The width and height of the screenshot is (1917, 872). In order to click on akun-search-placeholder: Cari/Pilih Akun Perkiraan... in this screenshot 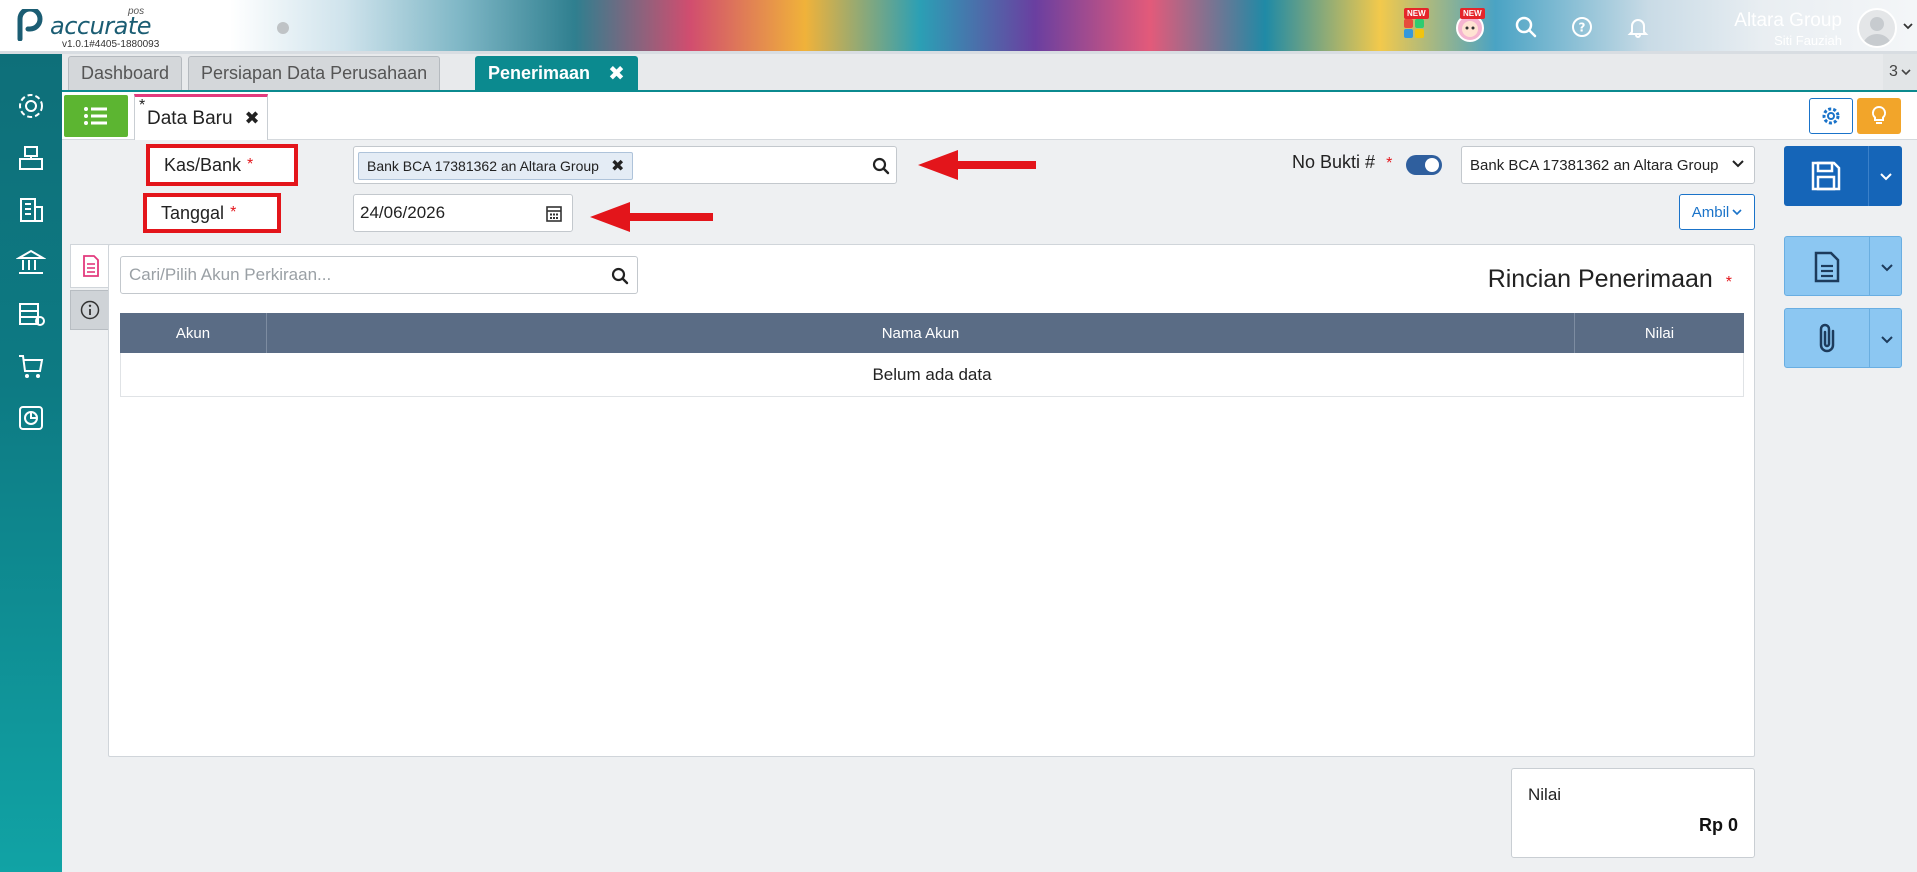, I will do `click(230, 274)`.